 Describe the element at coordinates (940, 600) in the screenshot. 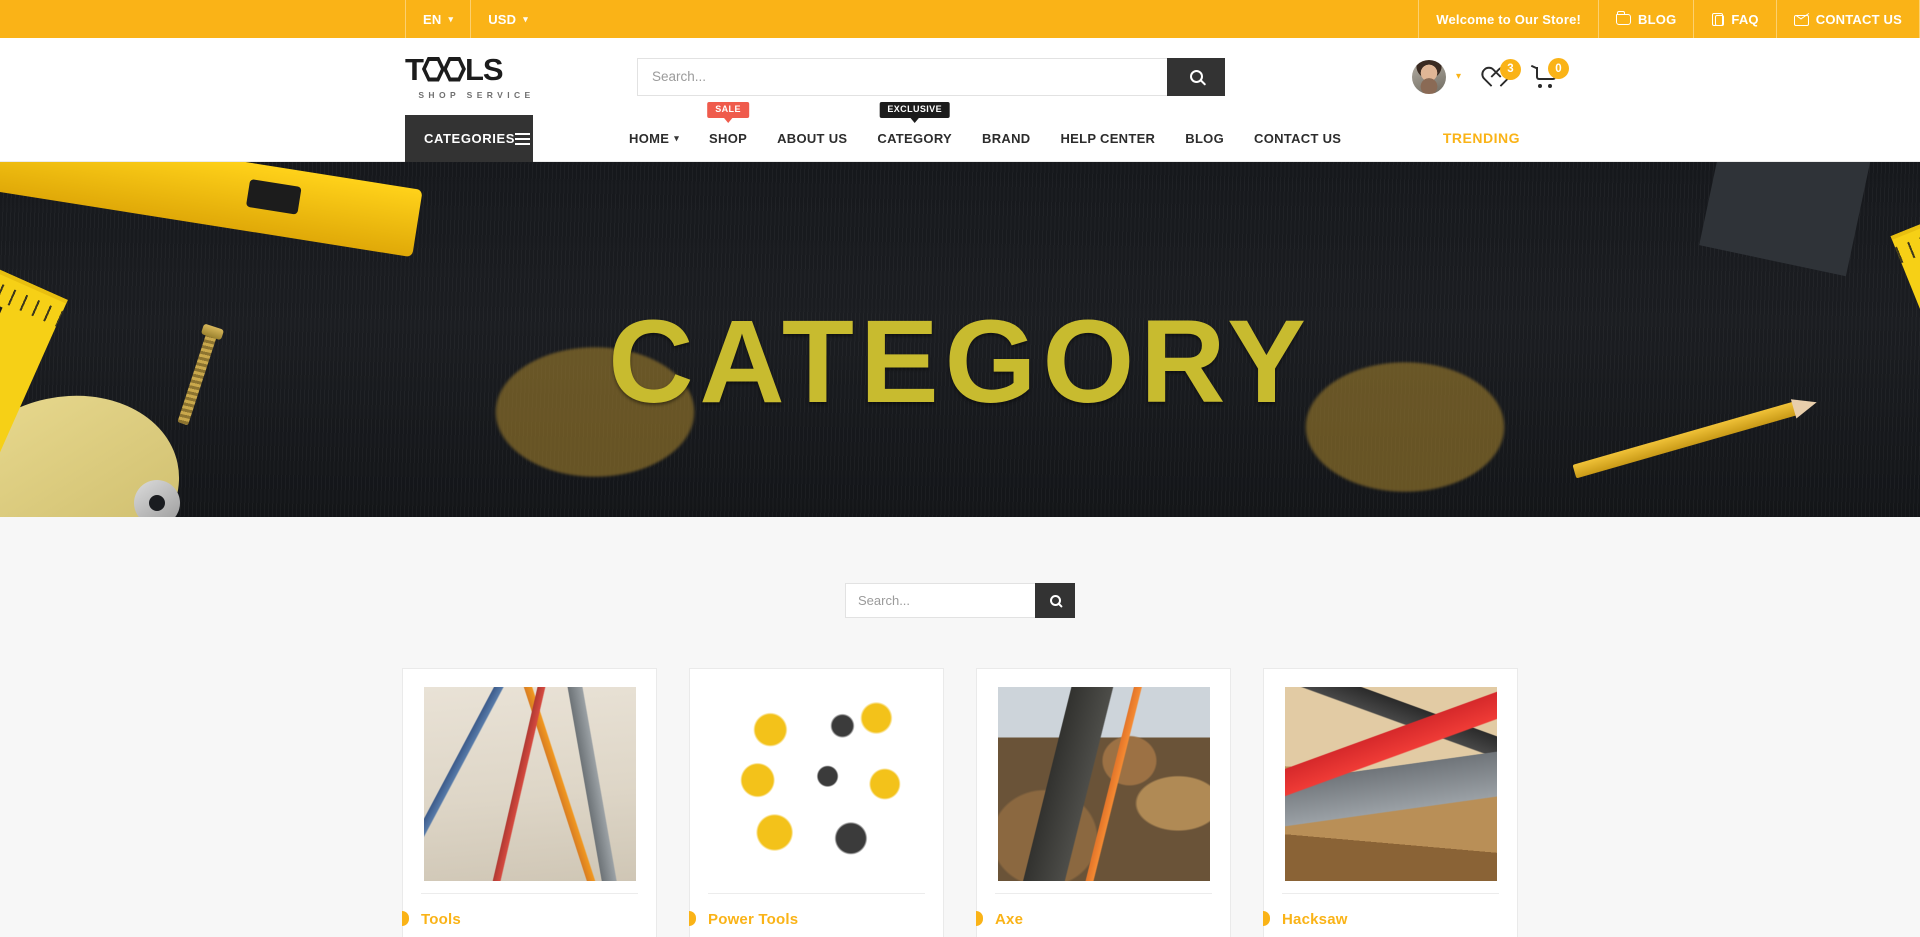

I see `category-search-input` at that location.